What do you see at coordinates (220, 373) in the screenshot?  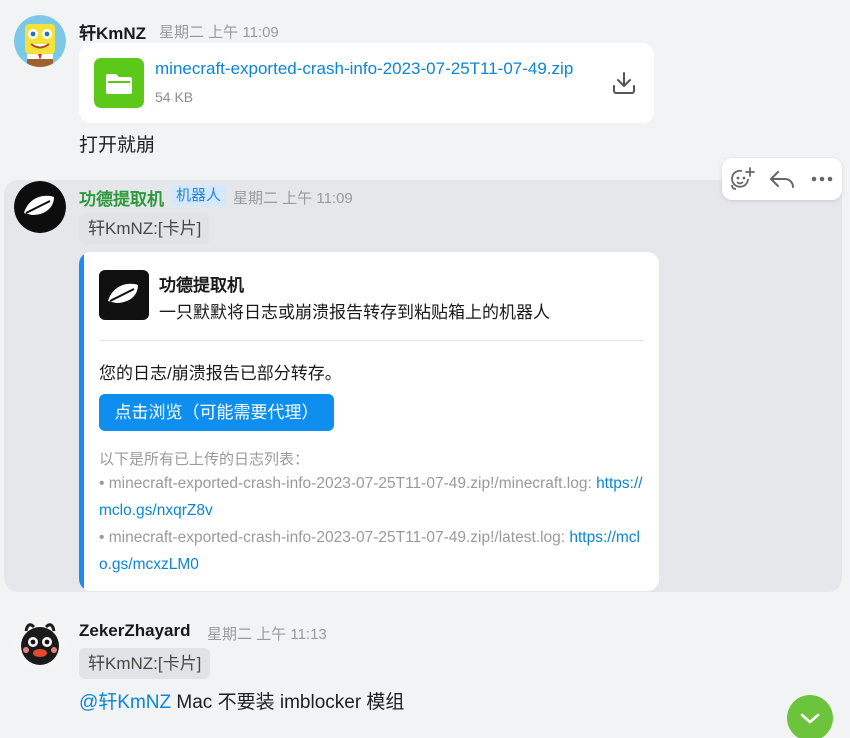 I see `card-body: 您的日志/崩溃报告已部分转存。` at bounding box center [220, 373].